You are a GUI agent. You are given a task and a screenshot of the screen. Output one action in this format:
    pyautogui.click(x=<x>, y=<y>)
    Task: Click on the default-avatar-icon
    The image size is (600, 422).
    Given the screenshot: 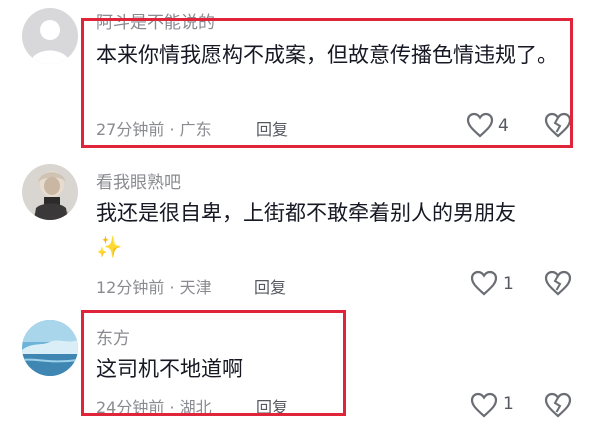 What is the action you would take?
    pyautogui.click(x=50, y=36)
    